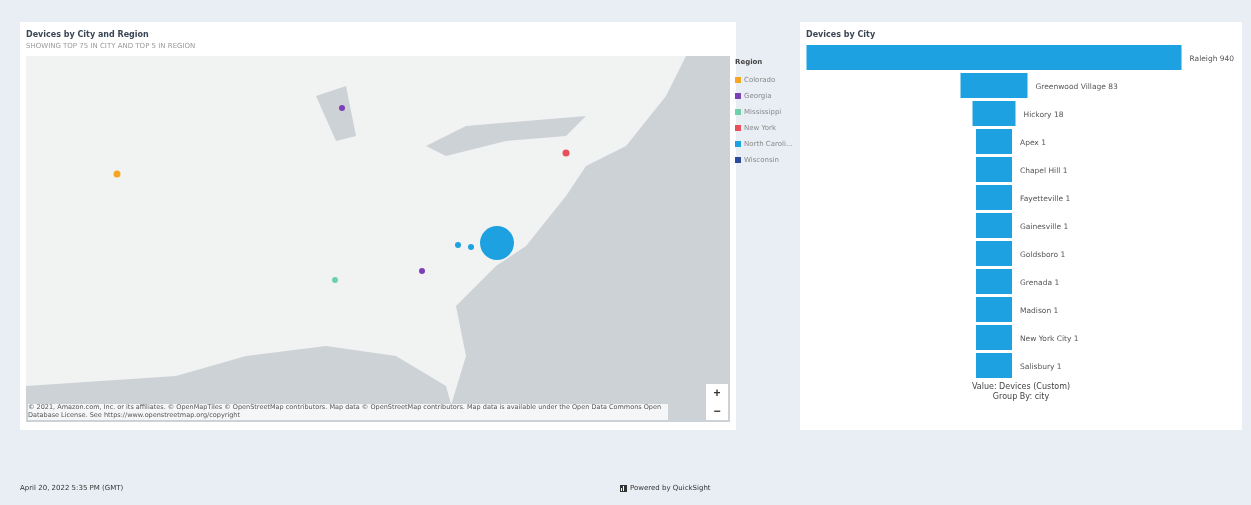 The height and width of the screenshot is (505, 1251). Describe the element at coordinates (88, 34) in the screenshot. I see `visual-title: Devices by City and Region` at that location.